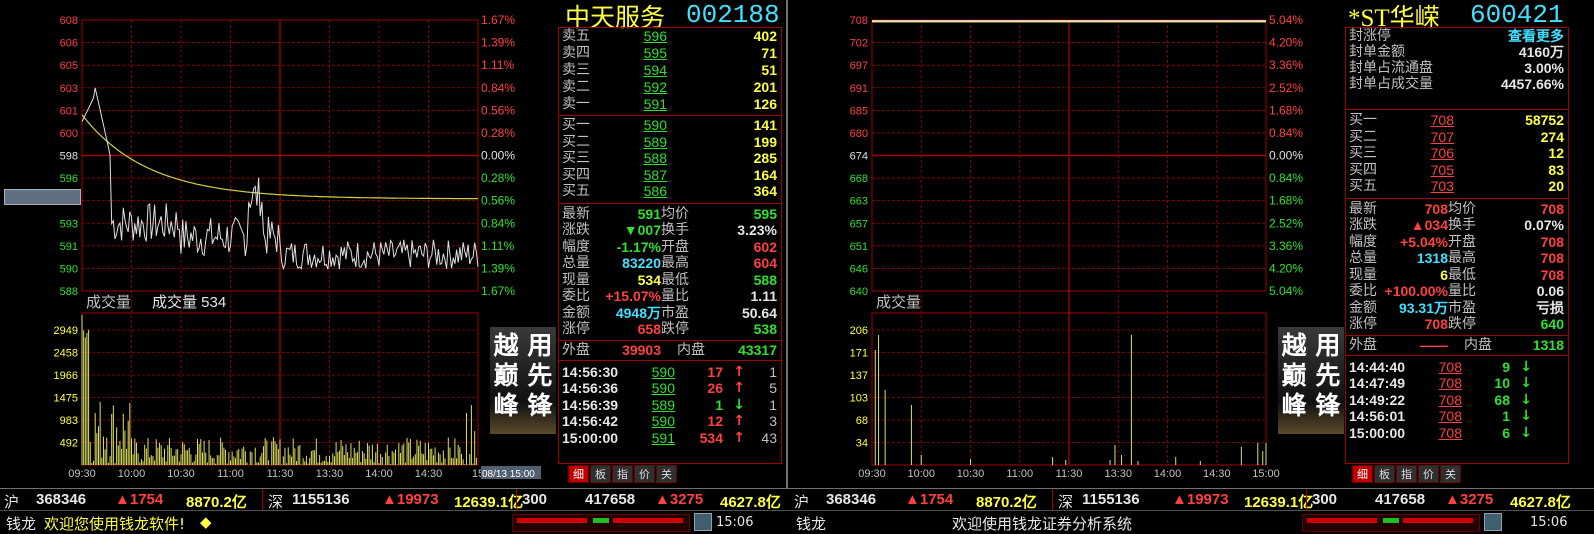  I want to click on outer-volume: 39903, so click(641, 349).